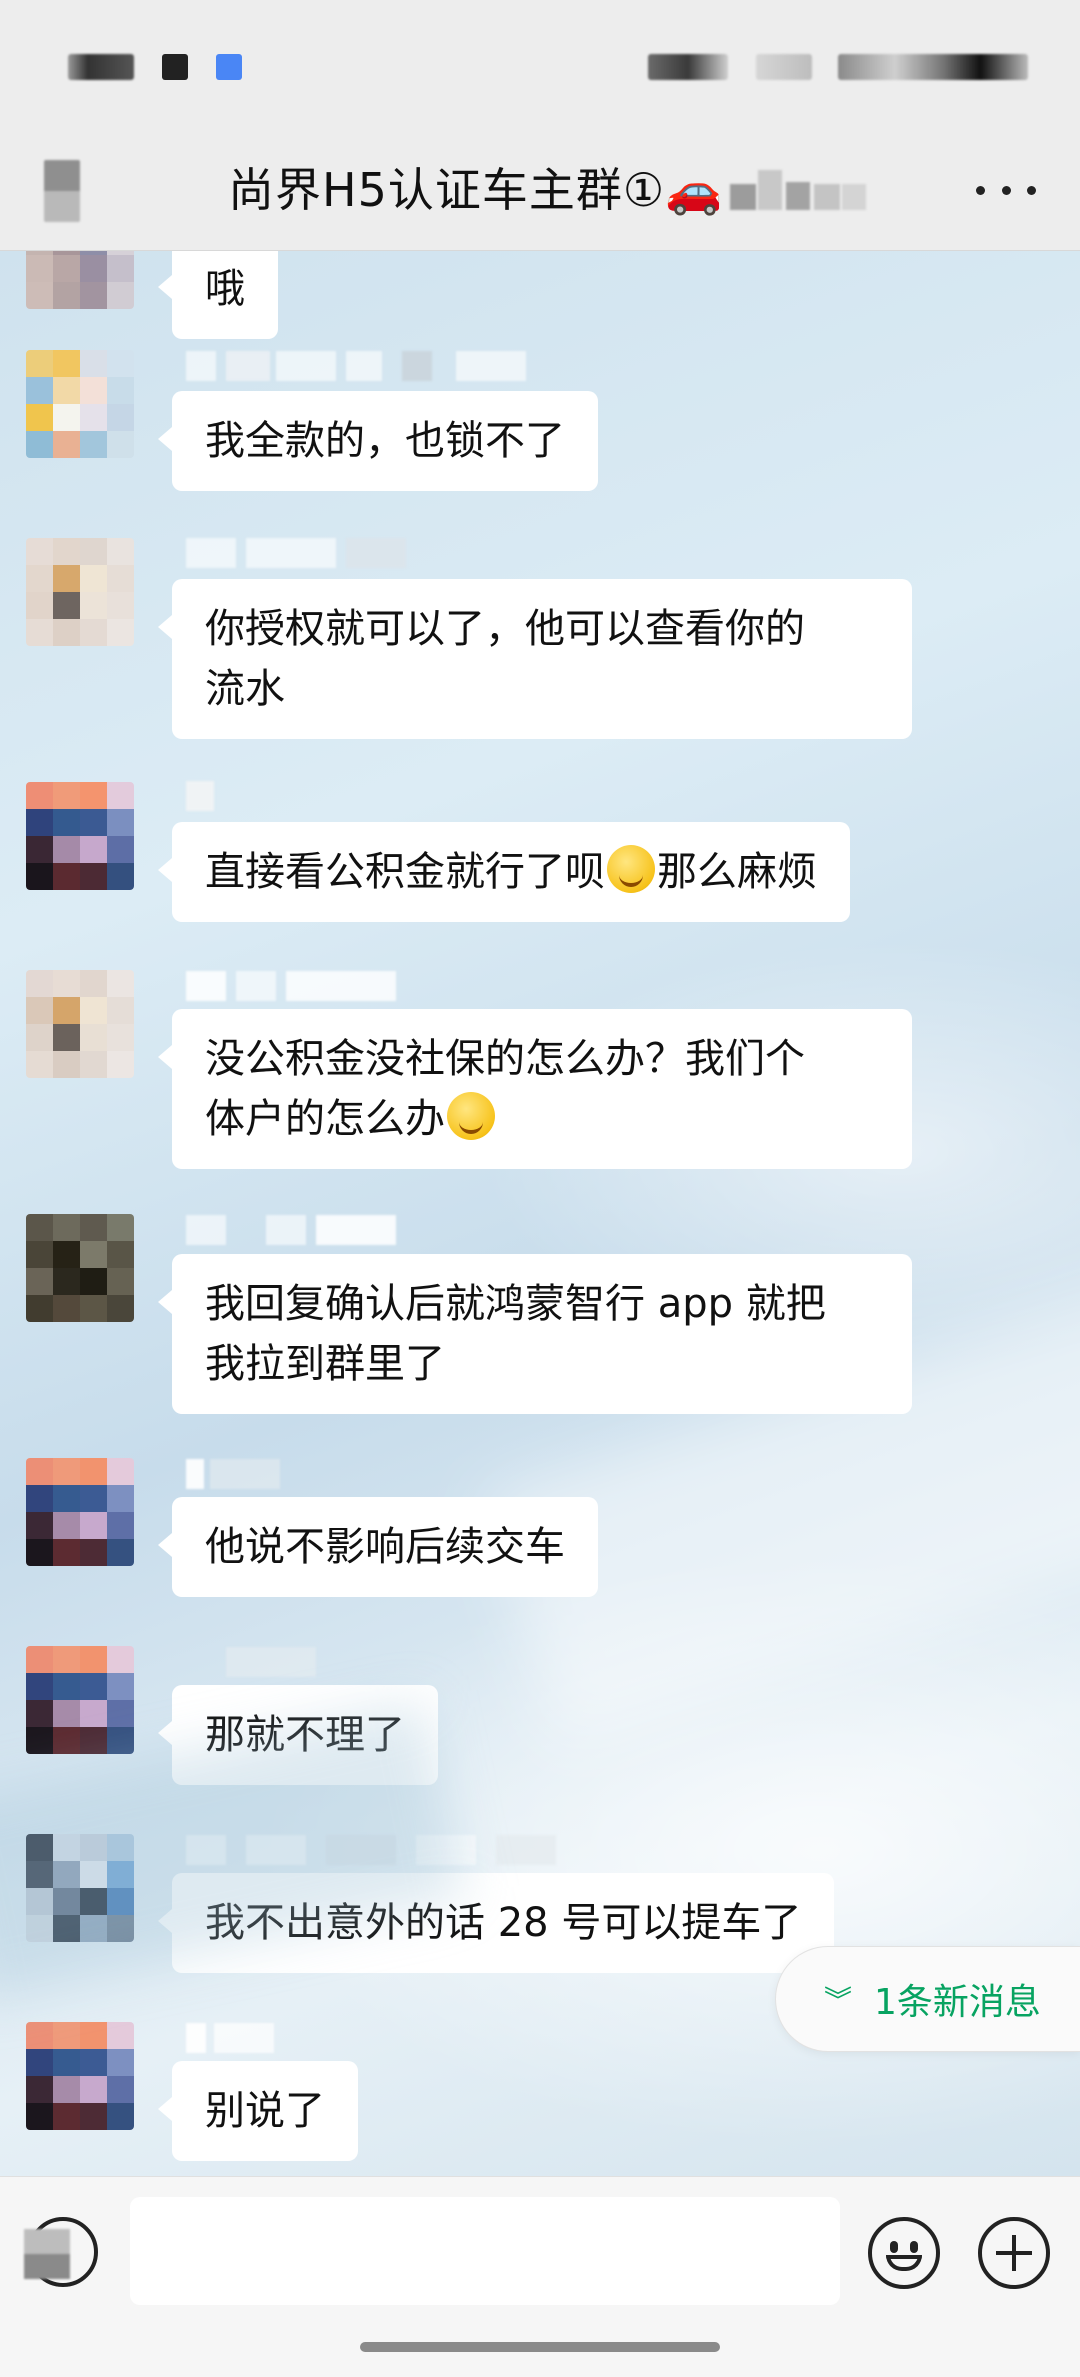  What do you see at coordinates (496, 1923) in the screenshot?
I see `message-bubble: 我不出意外的话 28 号可以提车了` at bounding box center [496, 1923].